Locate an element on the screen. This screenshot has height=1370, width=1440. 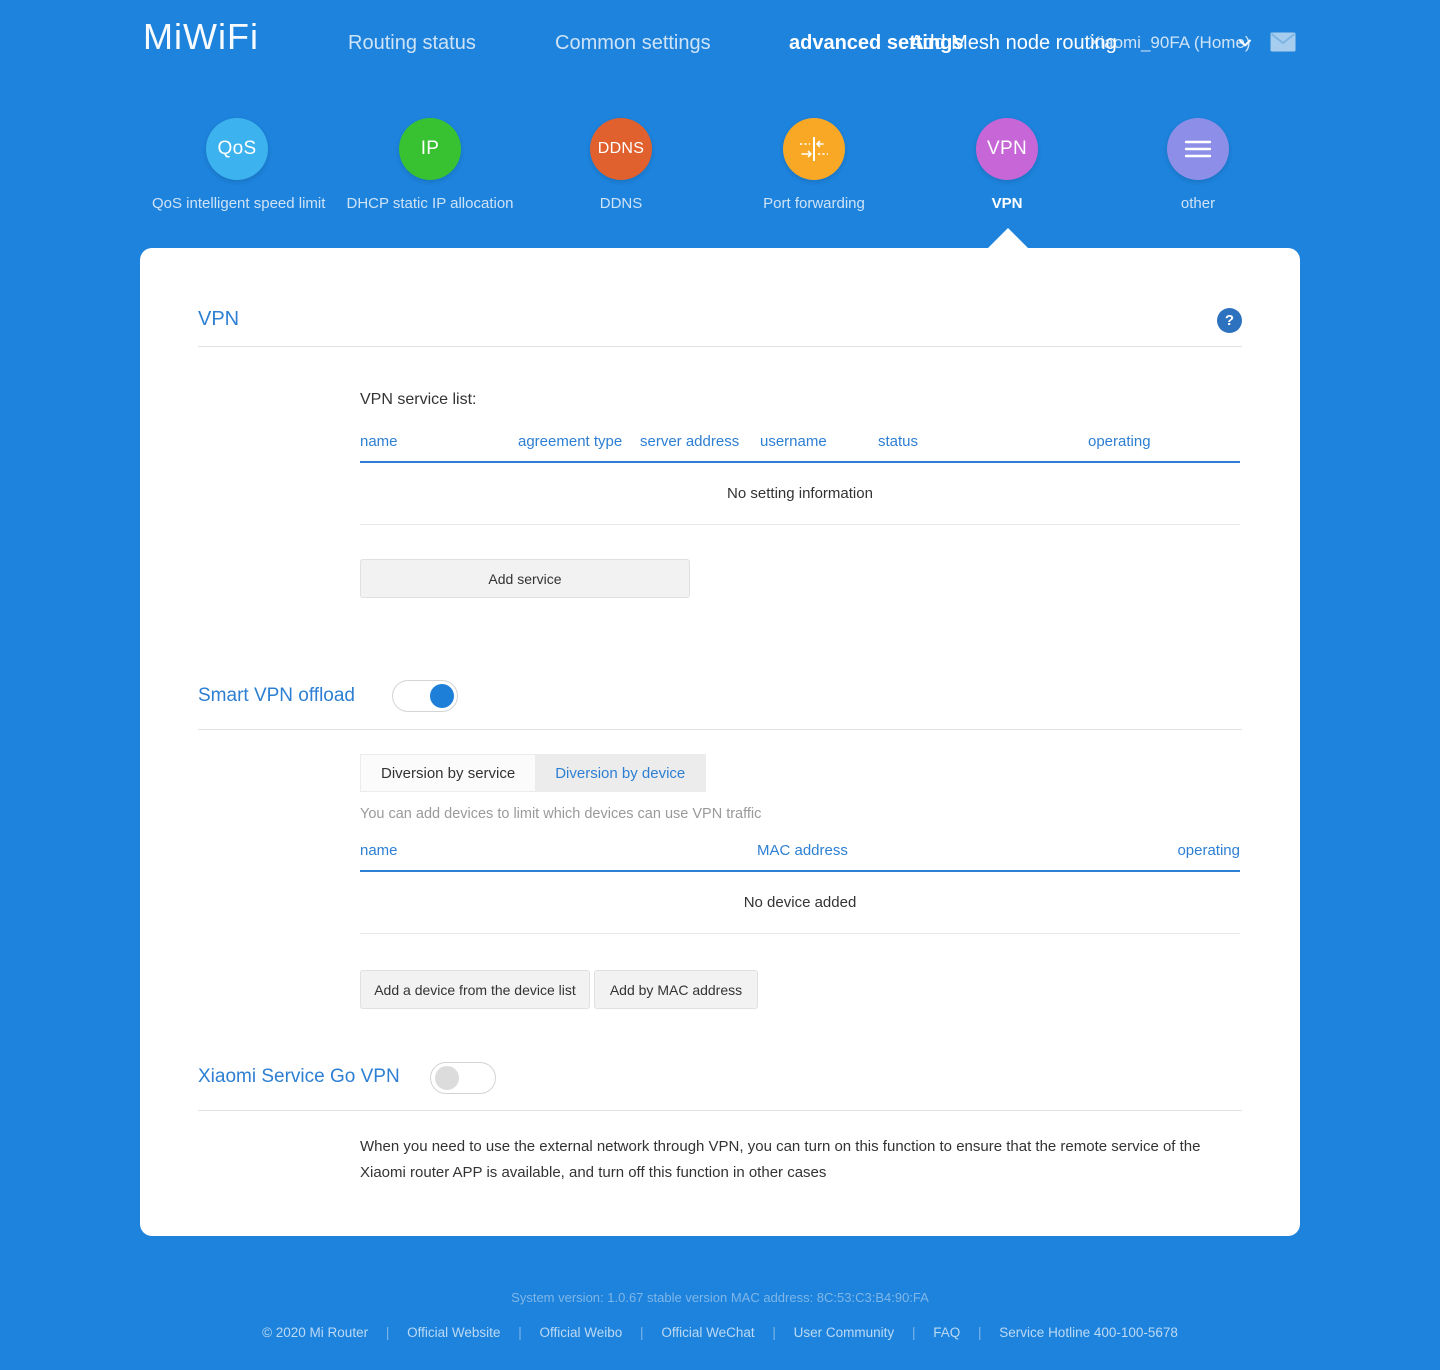
xiaomi-service-go-vpn-title: Xiaomi Service Go VPN is located at coordinates (299, 1076).